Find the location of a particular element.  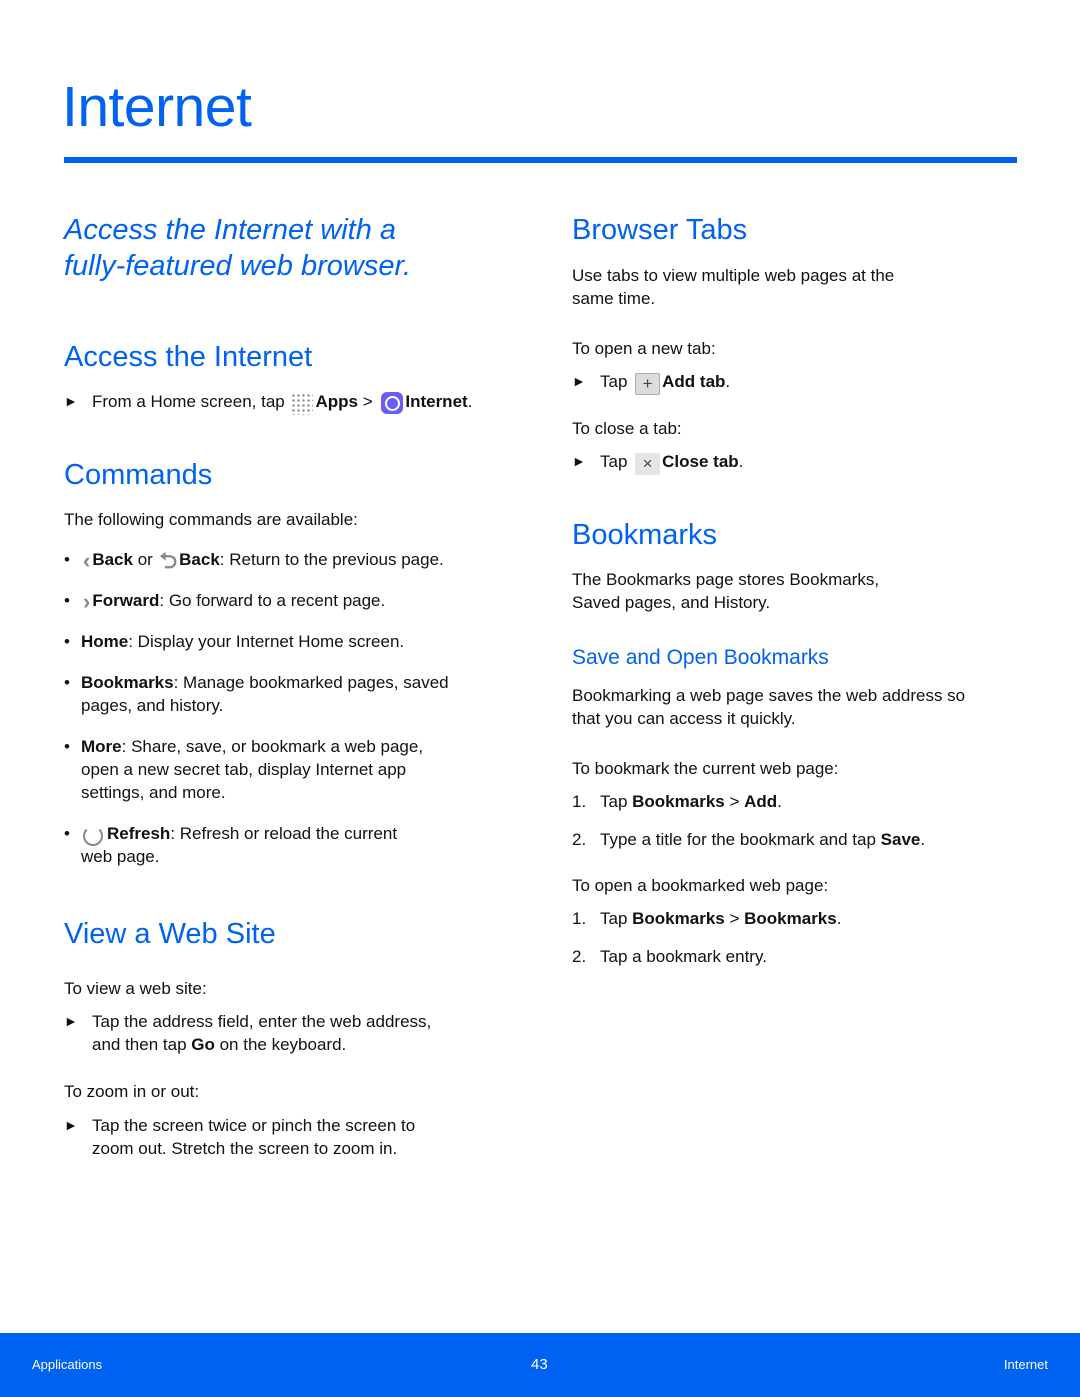

command-text: : Manage bookmarked pages, saved is located at coordinates (311, 682).